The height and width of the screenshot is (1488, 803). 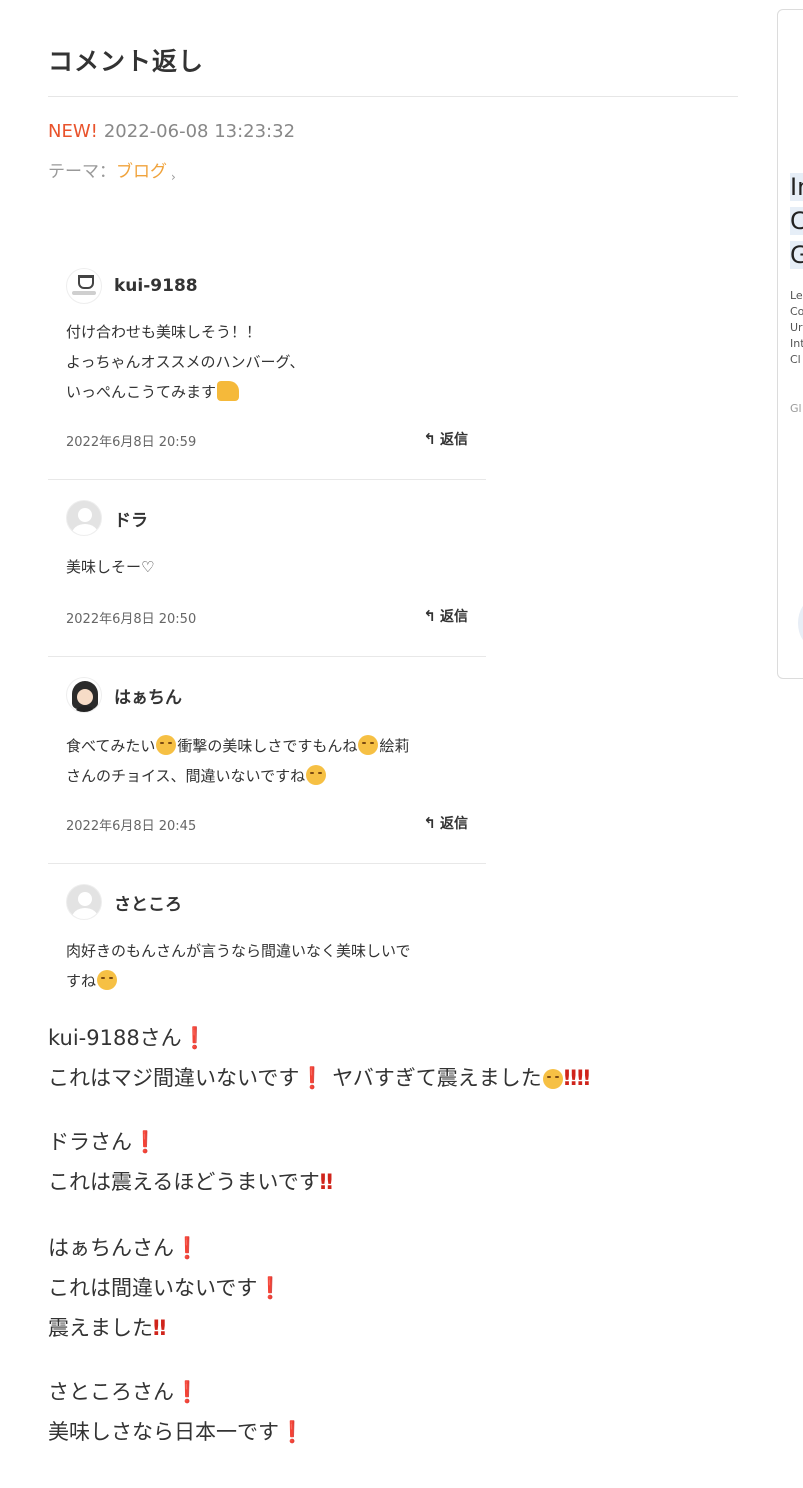 I want to click on entry-theme: テーマ：ブログ ›, so click(x=112, y=170).